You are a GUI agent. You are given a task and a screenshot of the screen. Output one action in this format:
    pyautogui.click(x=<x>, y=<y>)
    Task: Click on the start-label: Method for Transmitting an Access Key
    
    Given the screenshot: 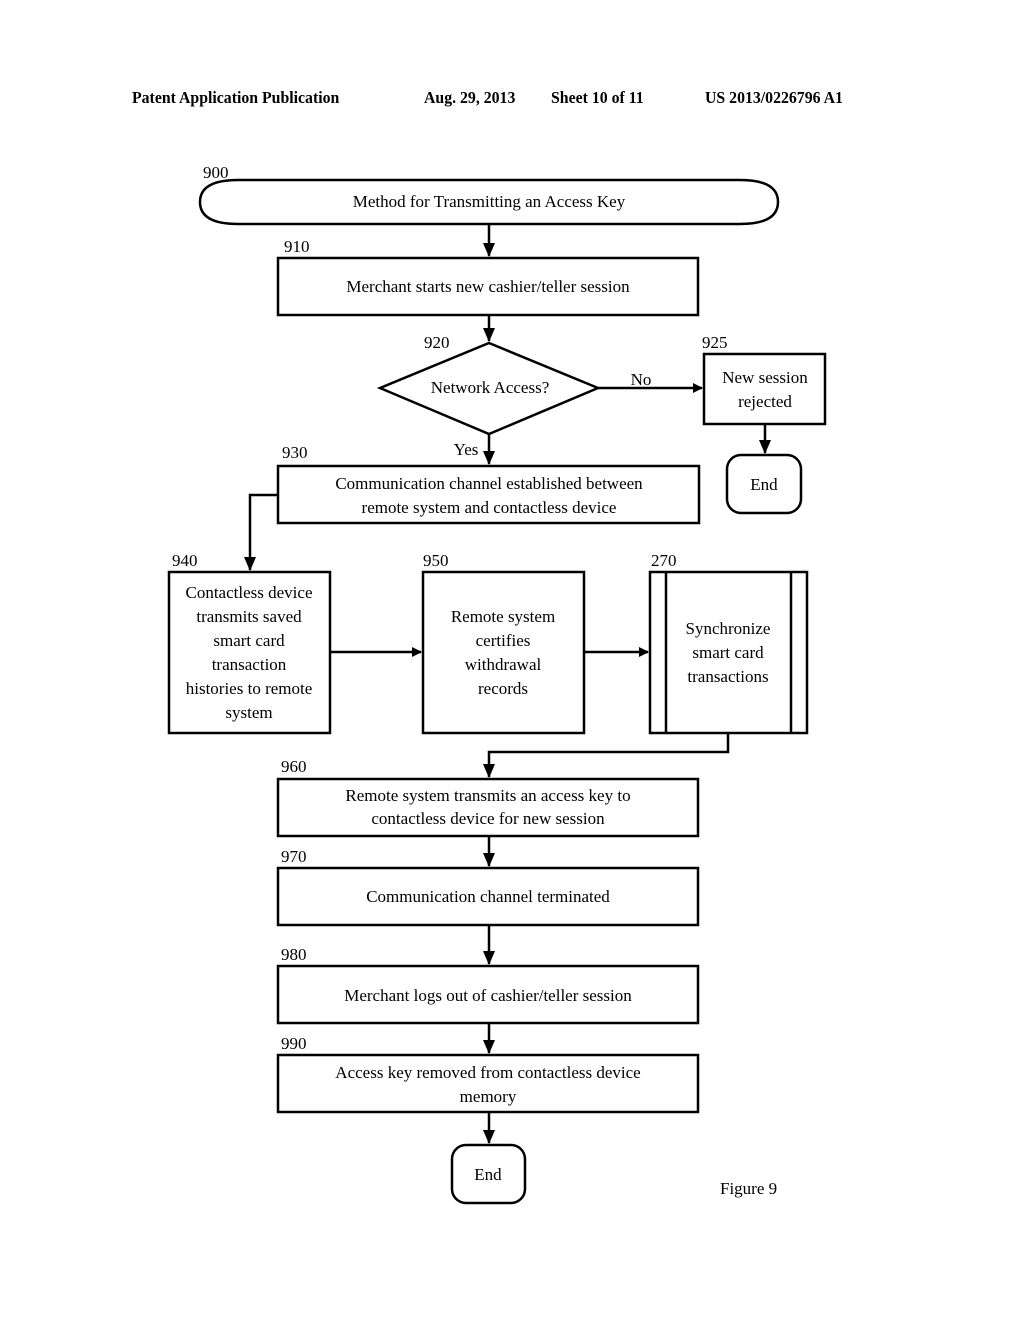 What is the action you would take?
    pyautogui.click(x=489, y=201)
    